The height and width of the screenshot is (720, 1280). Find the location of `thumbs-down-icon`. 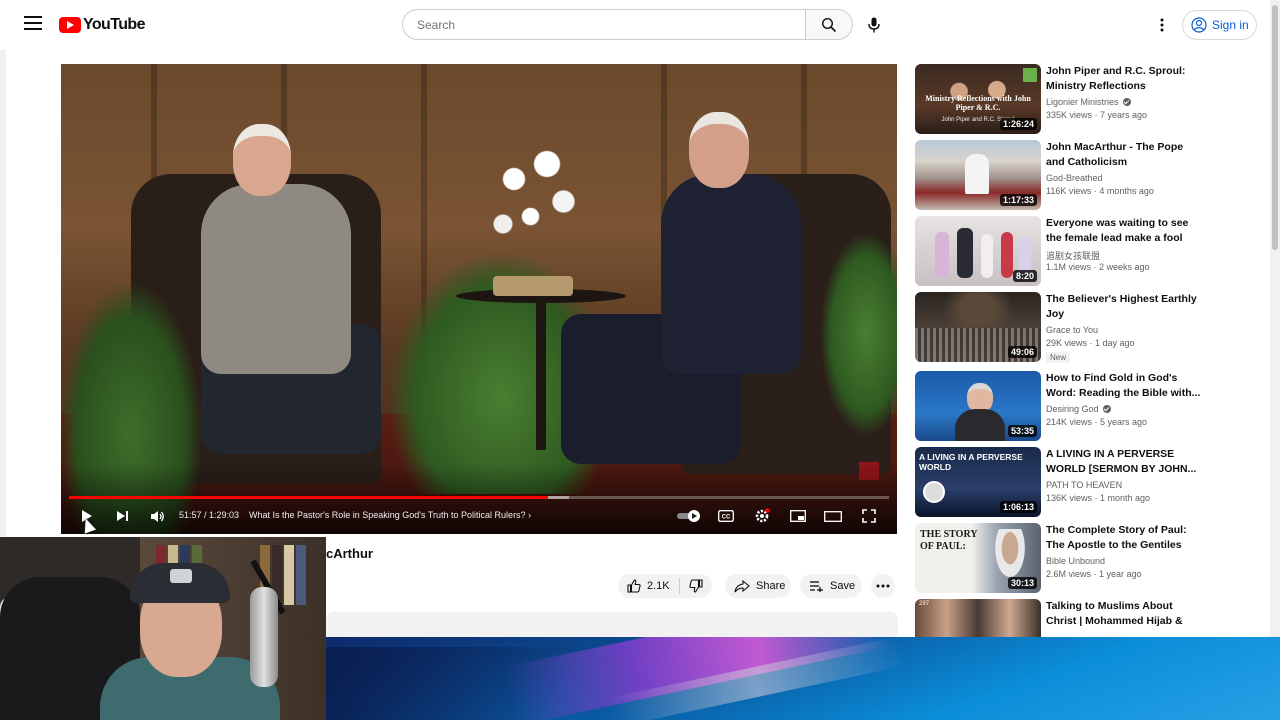

thumbs-down-icon is located at coordinates (696, 586).